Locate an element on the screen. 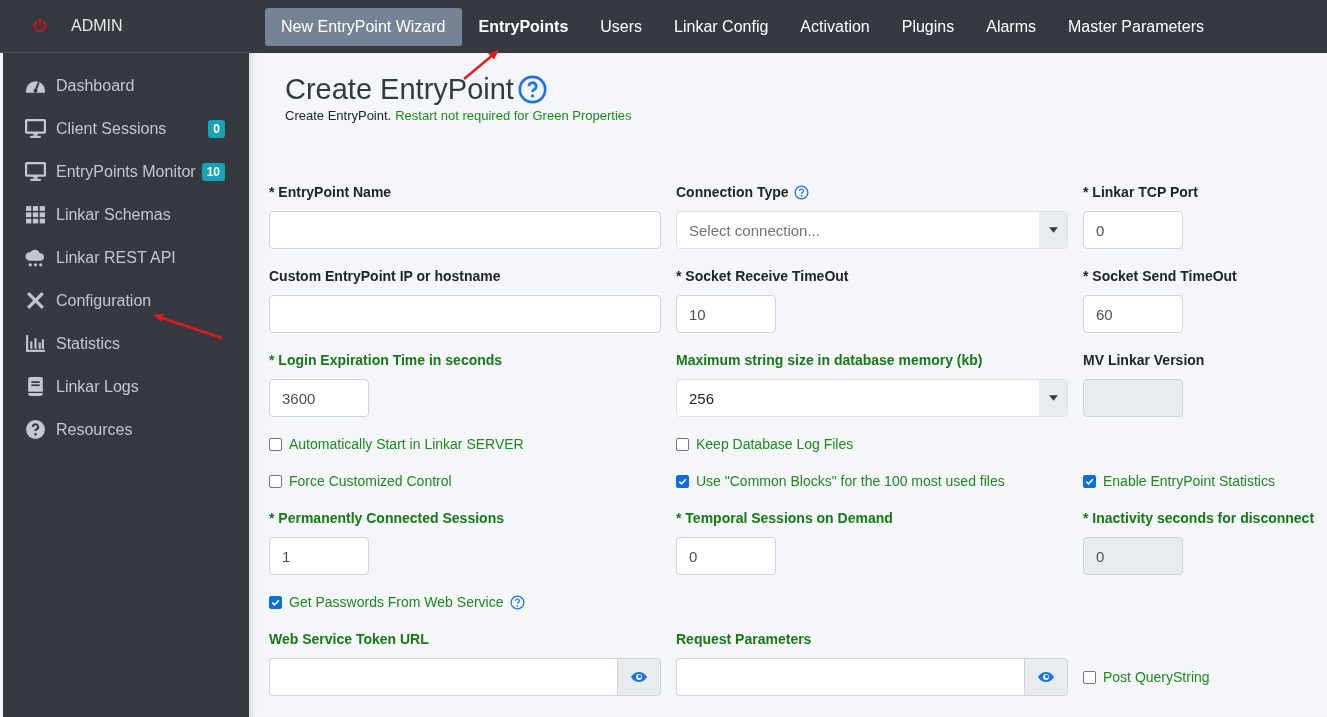 This screenshot has height=717, width=1327. input-field: 1 is located at coordinates (319, 556).